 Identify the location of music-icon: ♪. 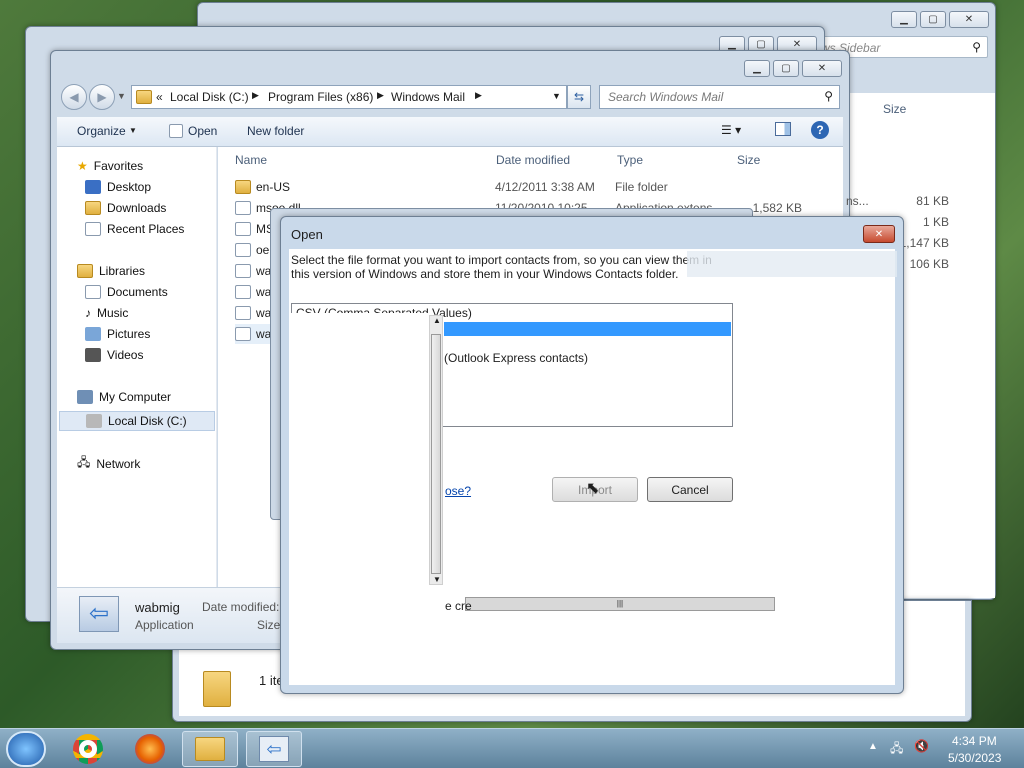
(88, 313).